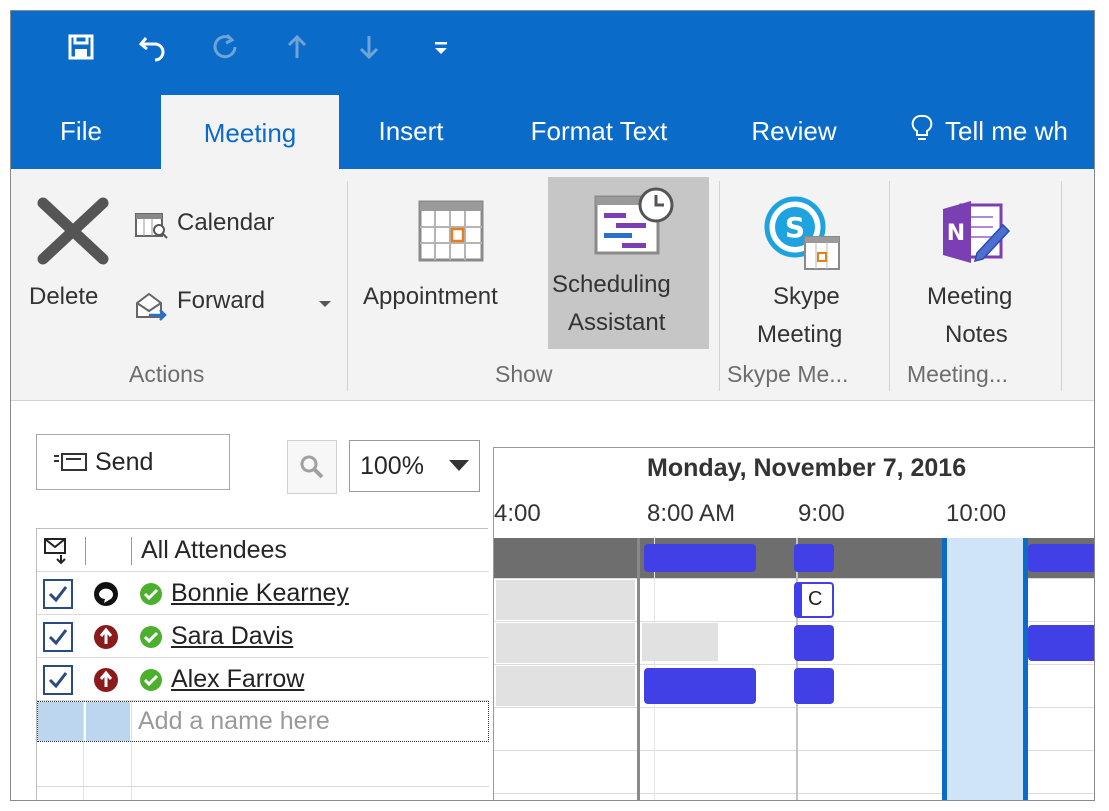  Describe the element at coordinates (977, 232) in the screenshot. I see `onenote-icon: N` at that location.